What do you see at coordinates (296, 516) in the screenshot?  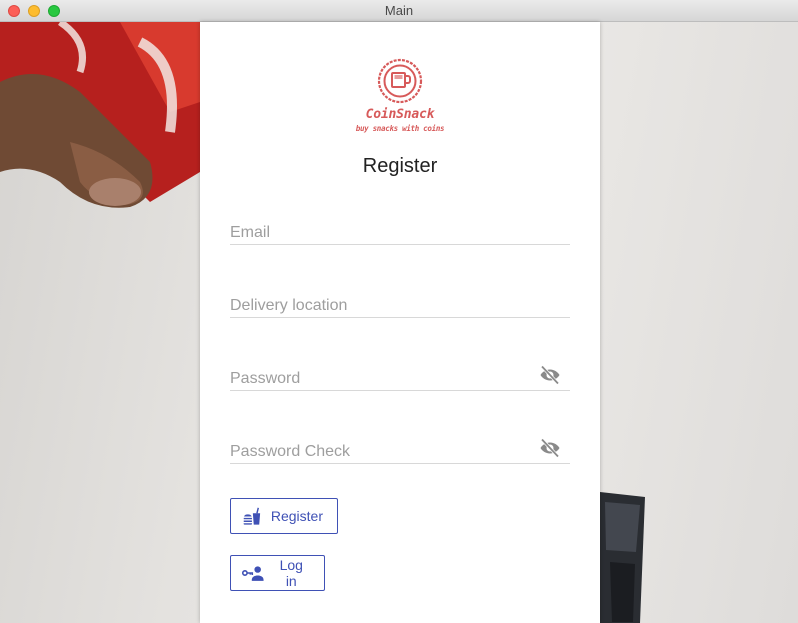 I see `register-button-label: Register` at bounding box center [296, 516].